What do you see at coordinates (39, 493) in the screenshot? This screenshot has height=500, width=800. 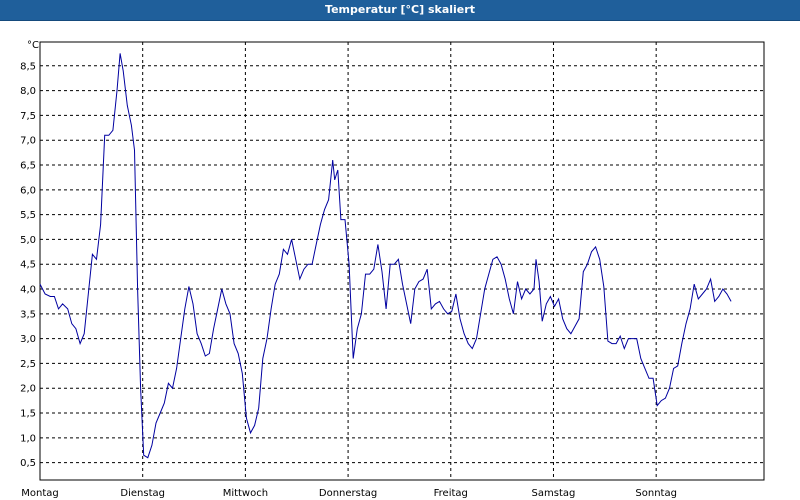 I see `x-tick-day: Montag` at bounding box center [39, 493].